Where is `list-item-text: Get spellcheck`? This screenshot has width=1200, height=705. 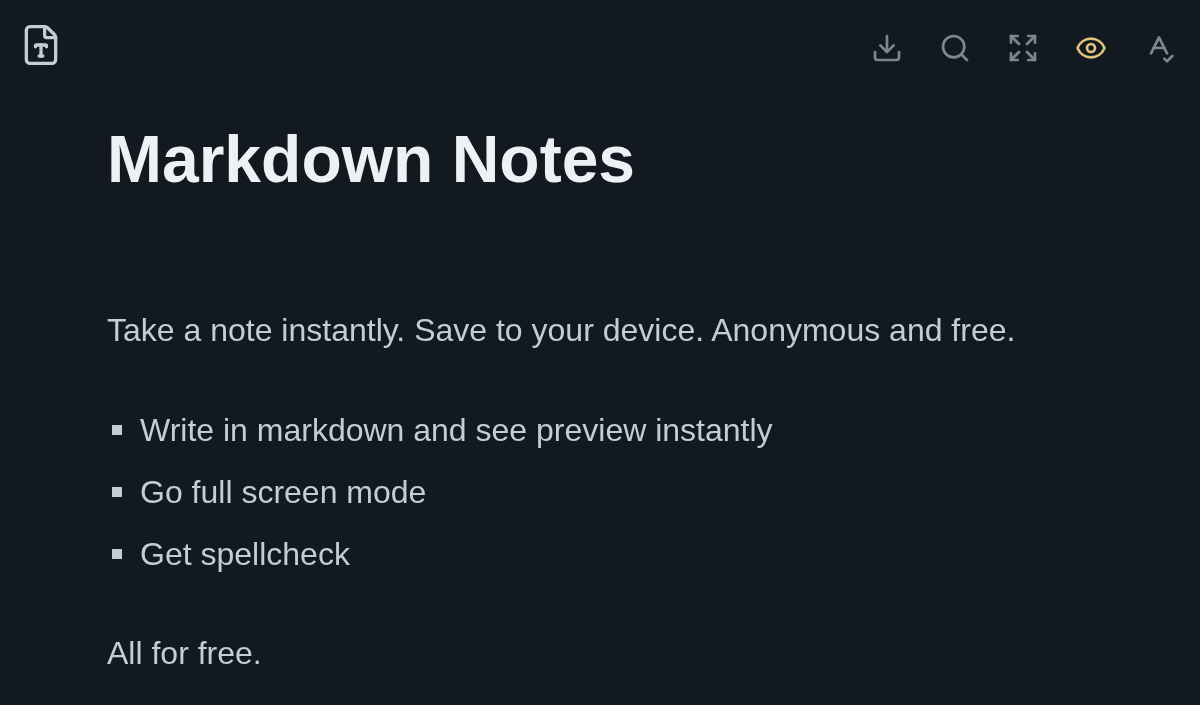 list-item-text: Get spellcheck is located at coordinates (245, 554).